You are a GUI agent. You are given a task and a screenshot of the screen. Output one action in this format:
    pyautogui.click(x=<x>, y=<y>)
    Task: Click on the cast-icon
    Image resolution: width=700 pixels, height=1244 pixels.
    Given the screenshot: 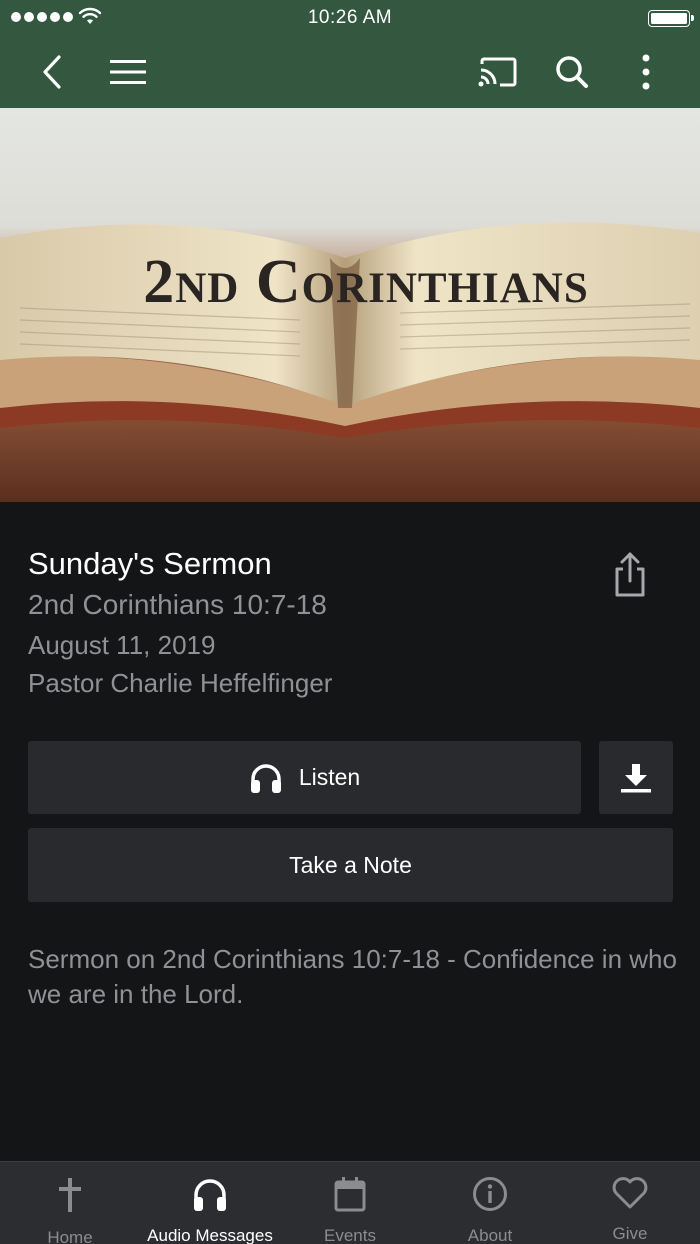 What is the action you would take?
    pyautogui.click(x=497, y=72)
    